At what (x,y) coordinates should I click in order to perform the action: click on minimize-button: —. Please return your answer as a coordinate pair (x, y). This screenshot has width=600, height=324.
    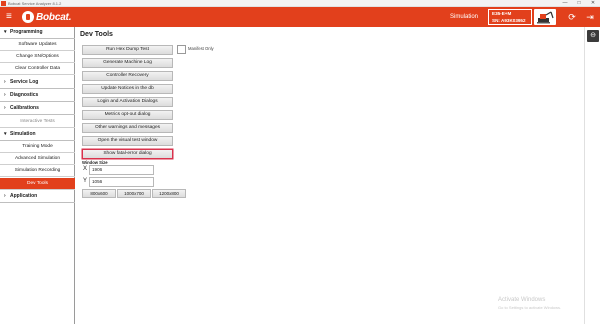
    Looking at the image, I should click on (565, 3).